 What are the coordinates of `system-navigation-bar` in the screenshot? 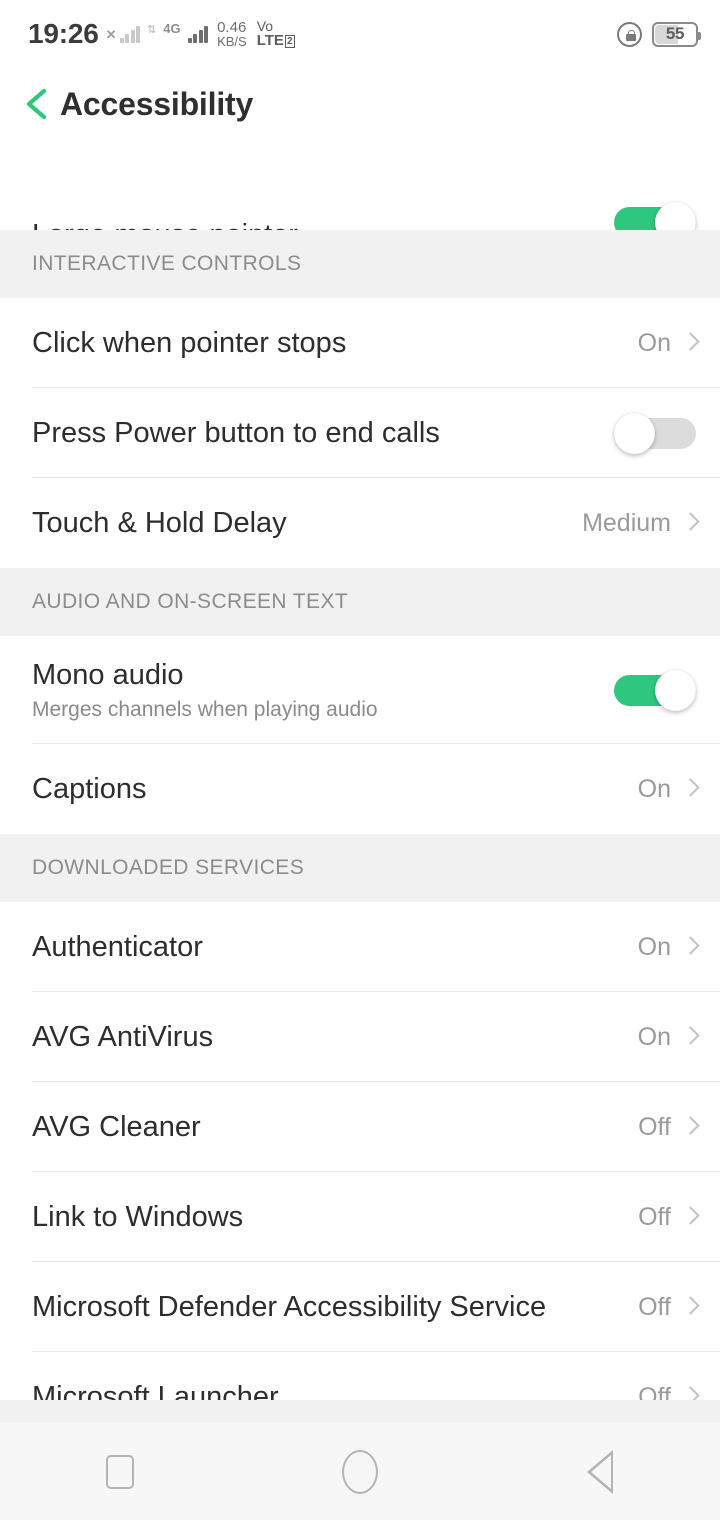 It's located at (360, 1471).